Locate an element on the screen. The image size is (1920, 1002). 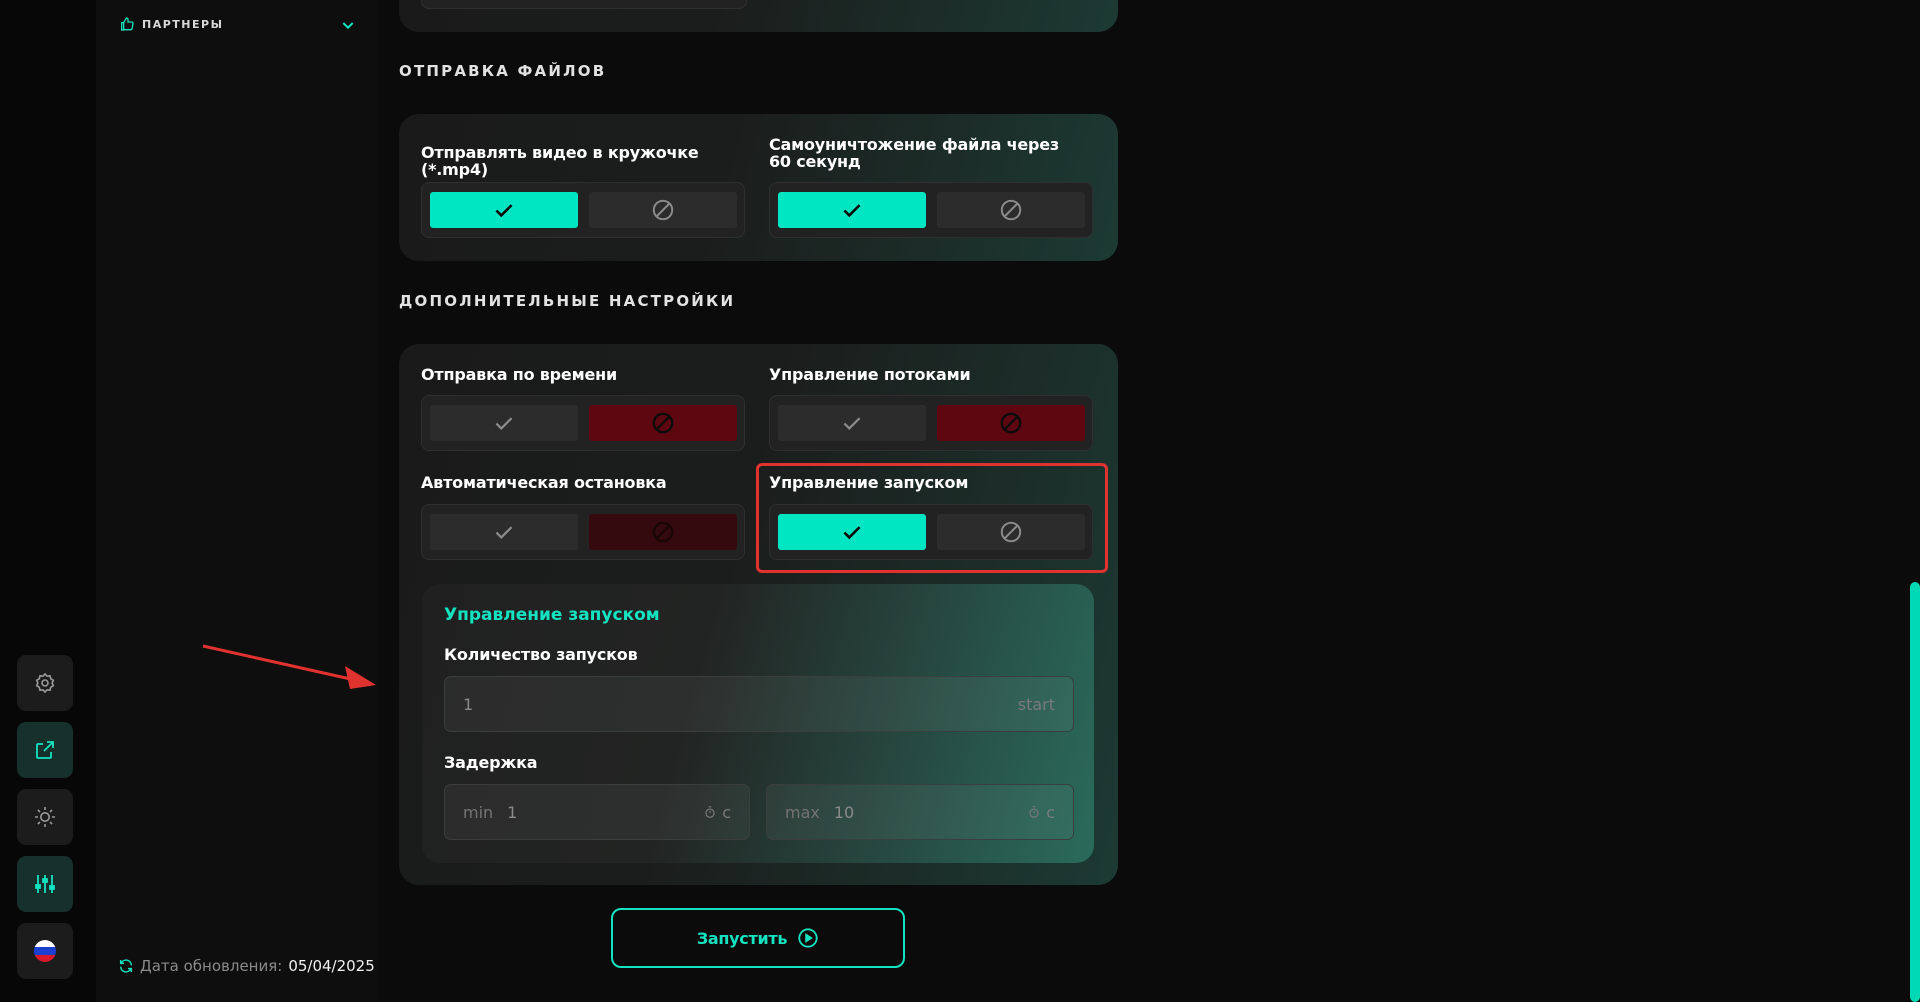
delay-max-unit: c is located at coordinates (1050, 812).